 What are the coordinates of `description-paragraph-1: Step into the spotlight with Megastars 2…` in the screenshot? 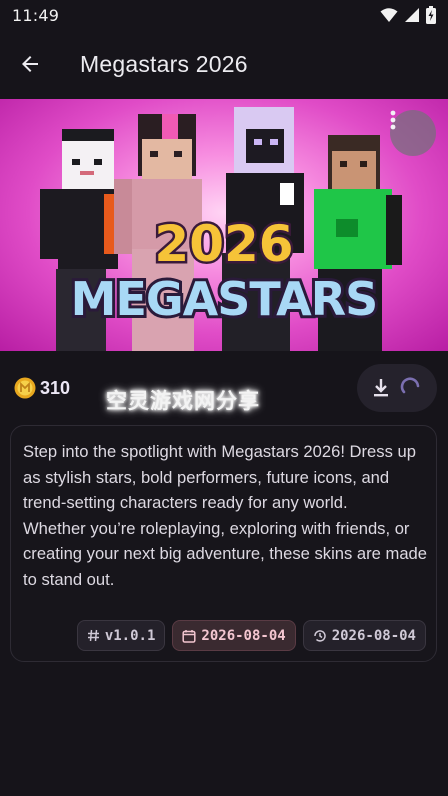 It's located at (219, 477).